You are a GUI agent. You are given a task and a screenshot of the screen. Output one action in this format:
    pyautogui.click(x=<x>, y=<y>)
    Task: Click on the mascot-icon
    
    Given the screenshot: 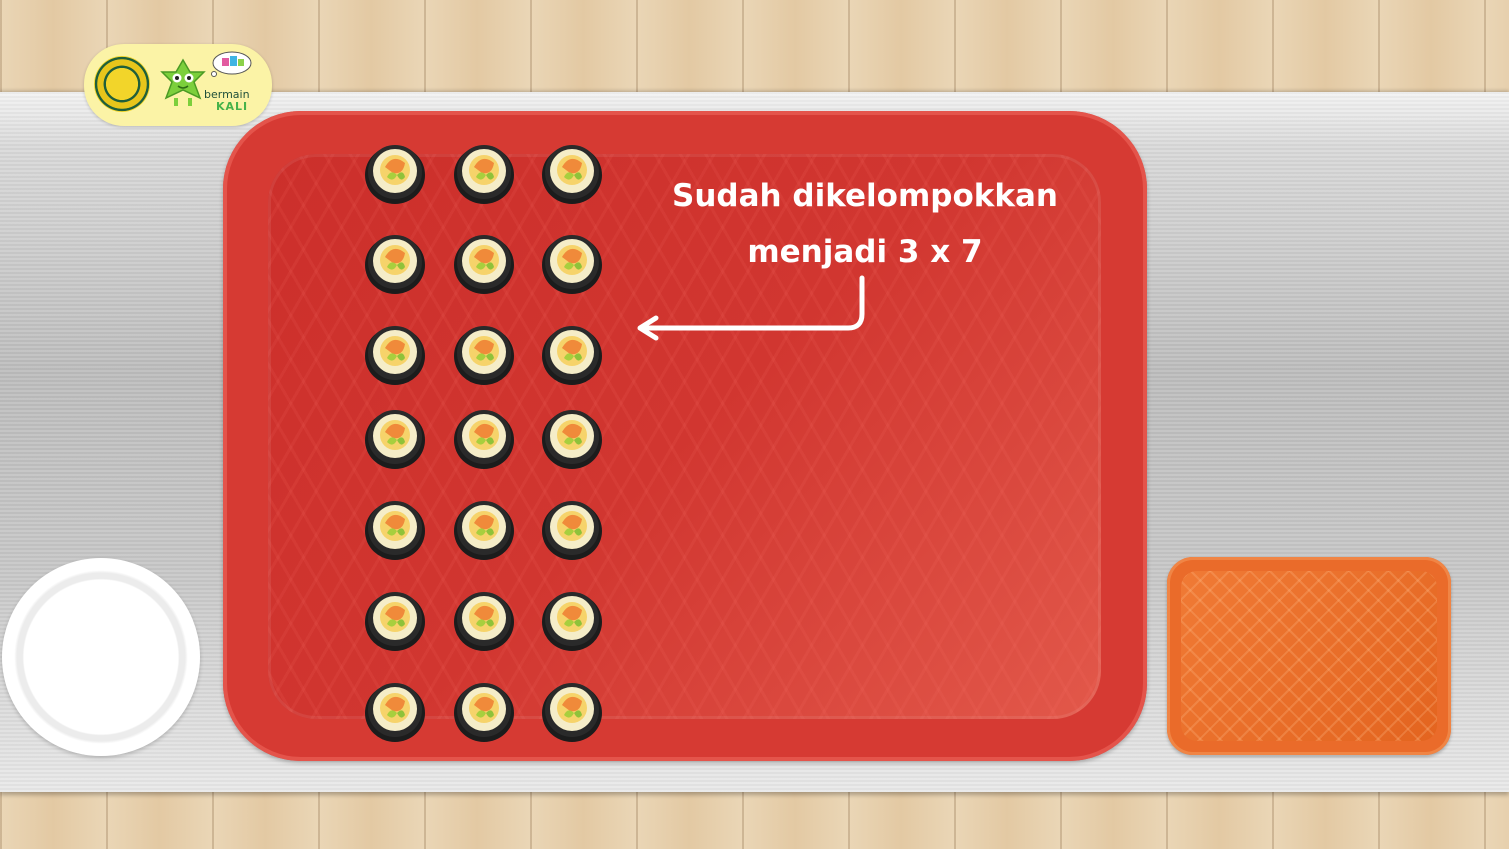 What is the action you would take?
    pyautogui.click(x=183, y=82)
    